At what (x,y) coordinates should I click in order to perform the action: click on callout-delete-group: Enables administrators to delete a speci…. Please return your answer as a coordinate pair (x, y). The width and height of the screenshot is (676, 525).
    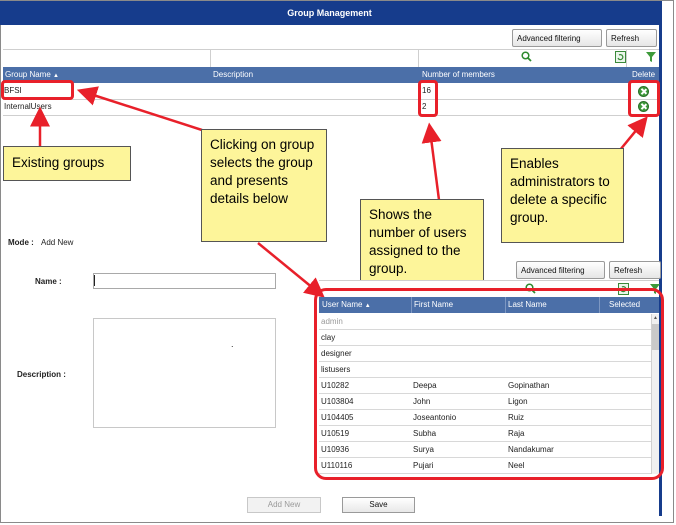
    Looking at the image, I should click on (562, 195).